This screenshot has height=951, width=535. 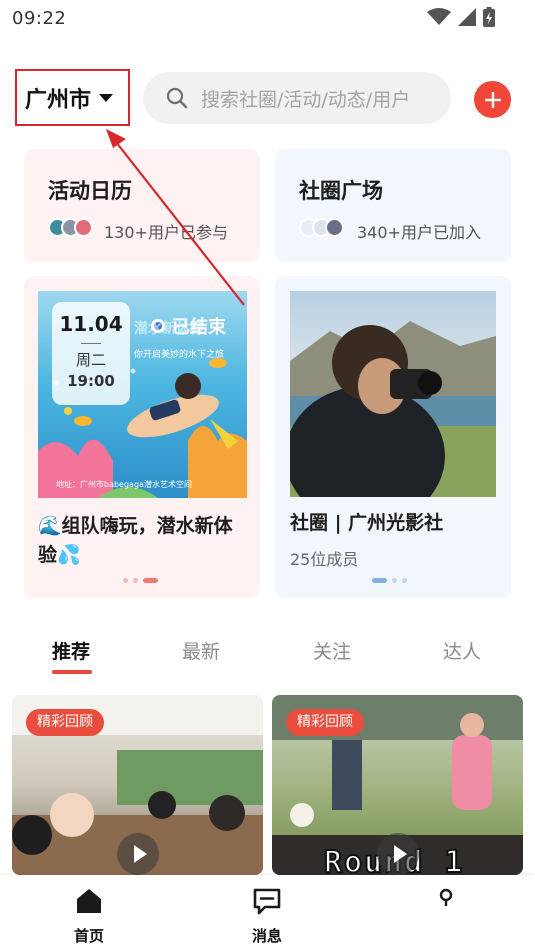 I want to click on circle-plaza-subtitle: 340+用户已加入, so click(x=419, y=232).